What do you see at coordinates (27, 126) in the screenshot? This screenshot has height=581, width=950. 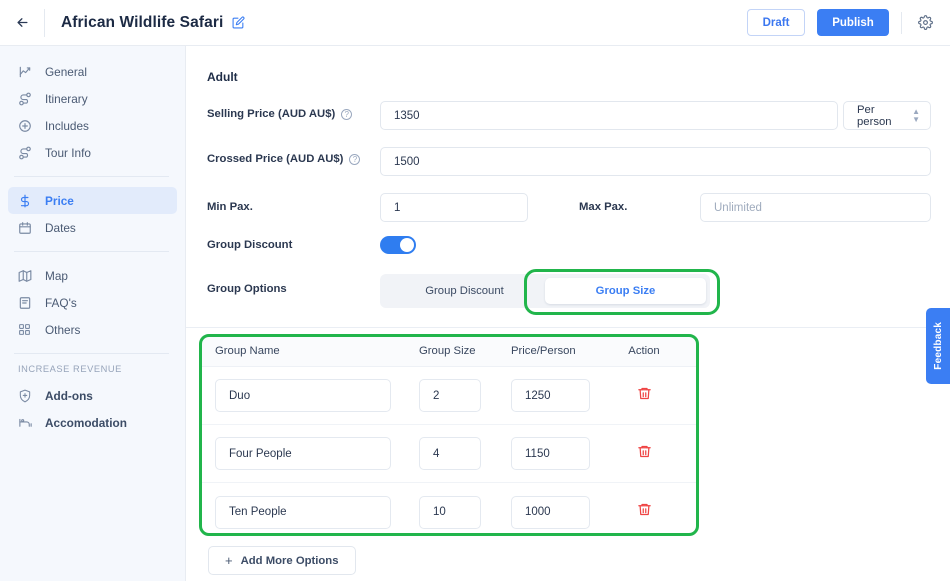 I see `plus-circle-icon` at bounding box center [27, 126].